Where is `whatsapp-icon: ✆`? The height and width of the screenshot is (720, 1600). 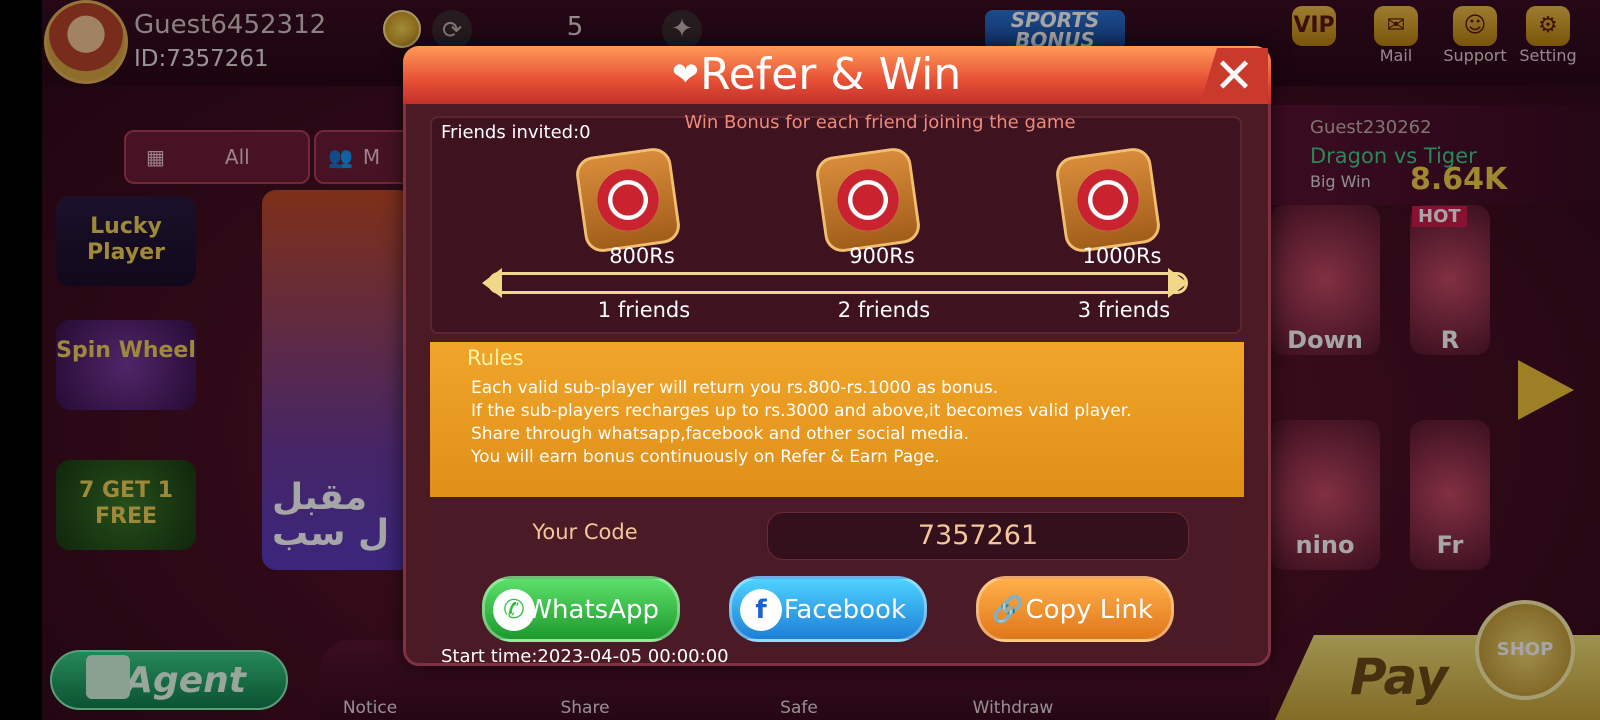 whatsapp-icon: ✆ is located at coordinates (514, 610).